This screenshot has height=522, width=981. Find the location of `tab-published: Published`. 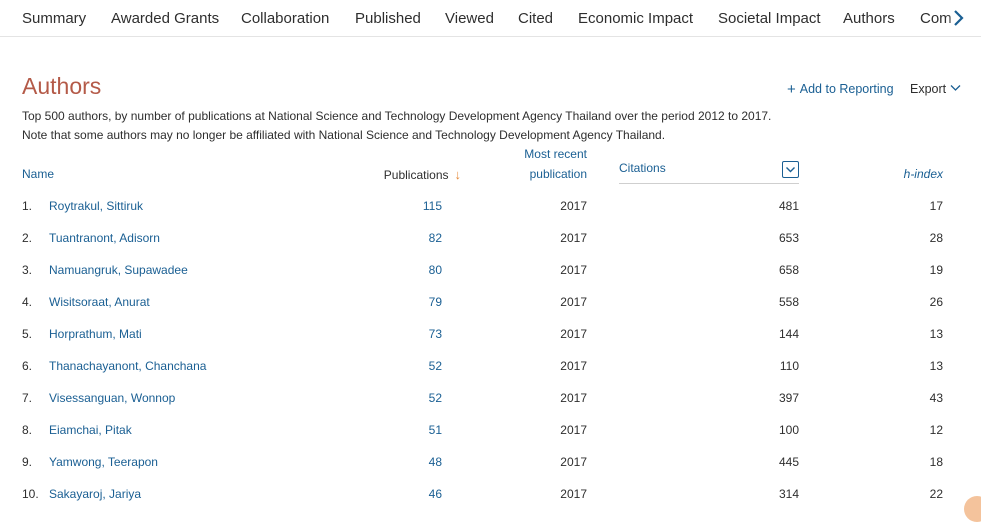

tab-published: Published is located at coordinates (388, 19).